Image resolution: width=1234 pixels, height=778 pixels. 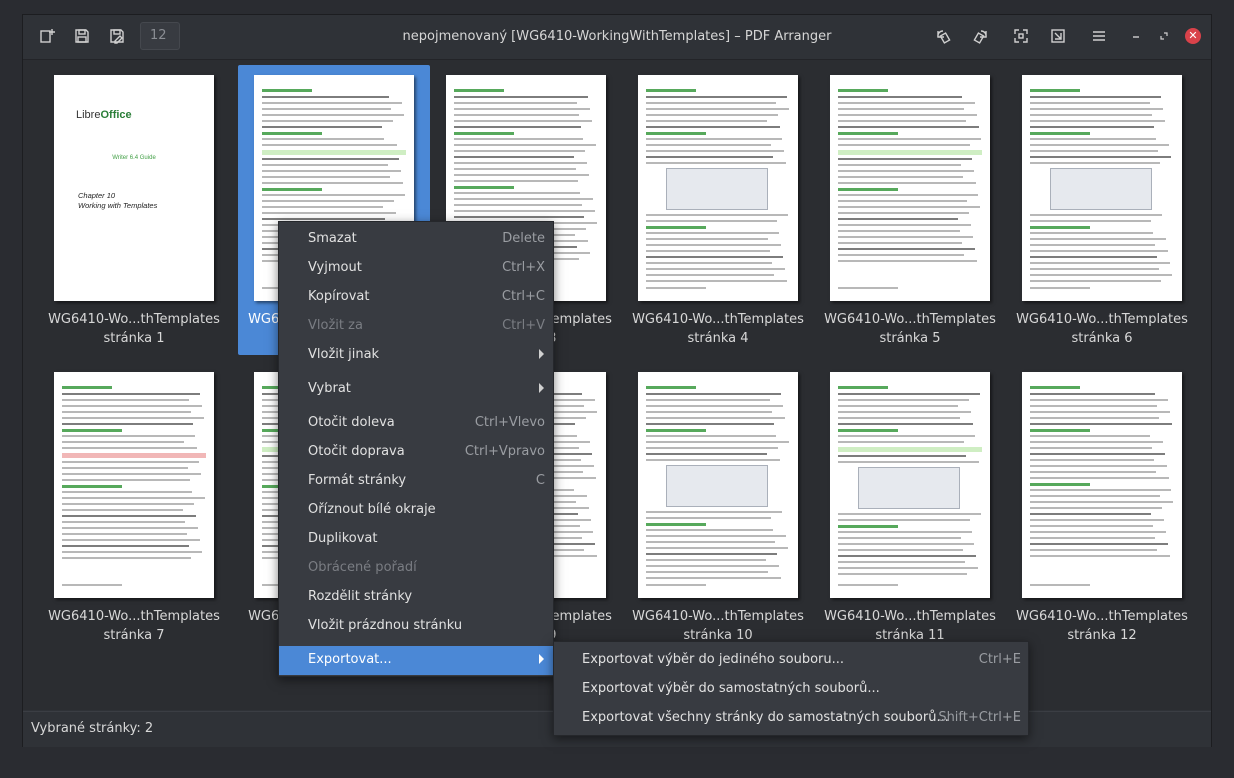 I want to click on rotate-right-button, so click(x=981, y=36).